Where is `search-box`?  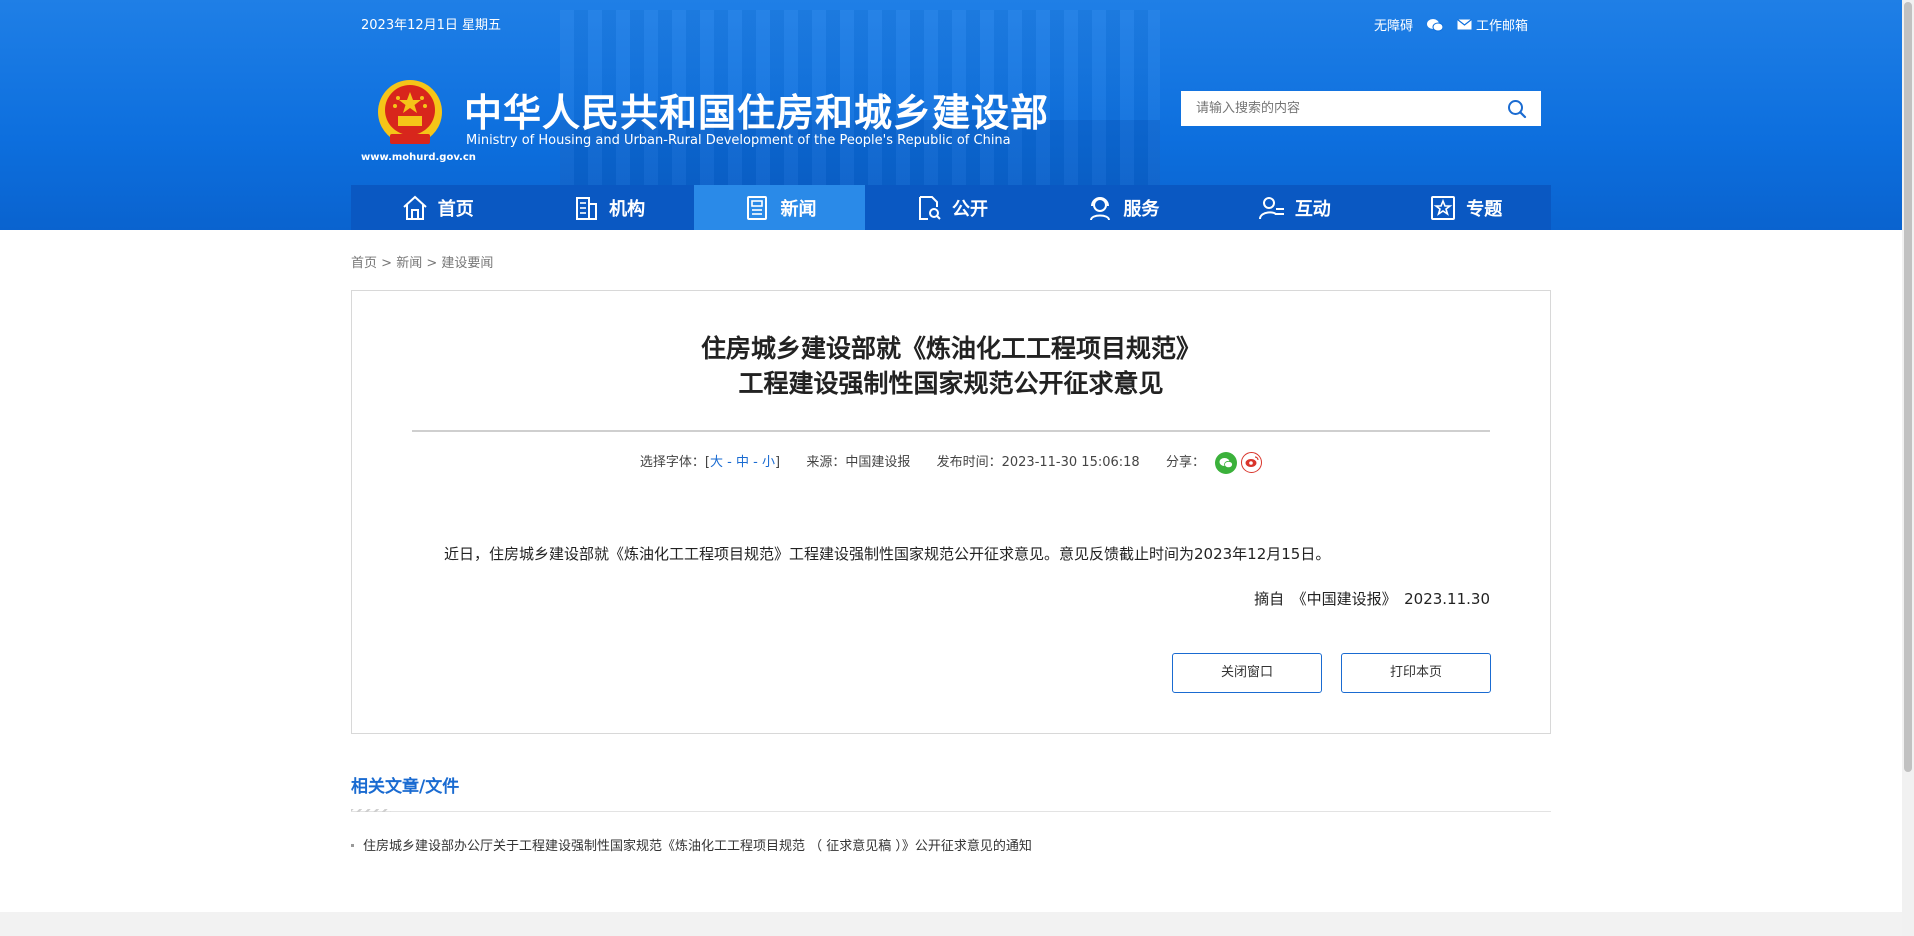 search-box is located at coordinates (1361, 108).